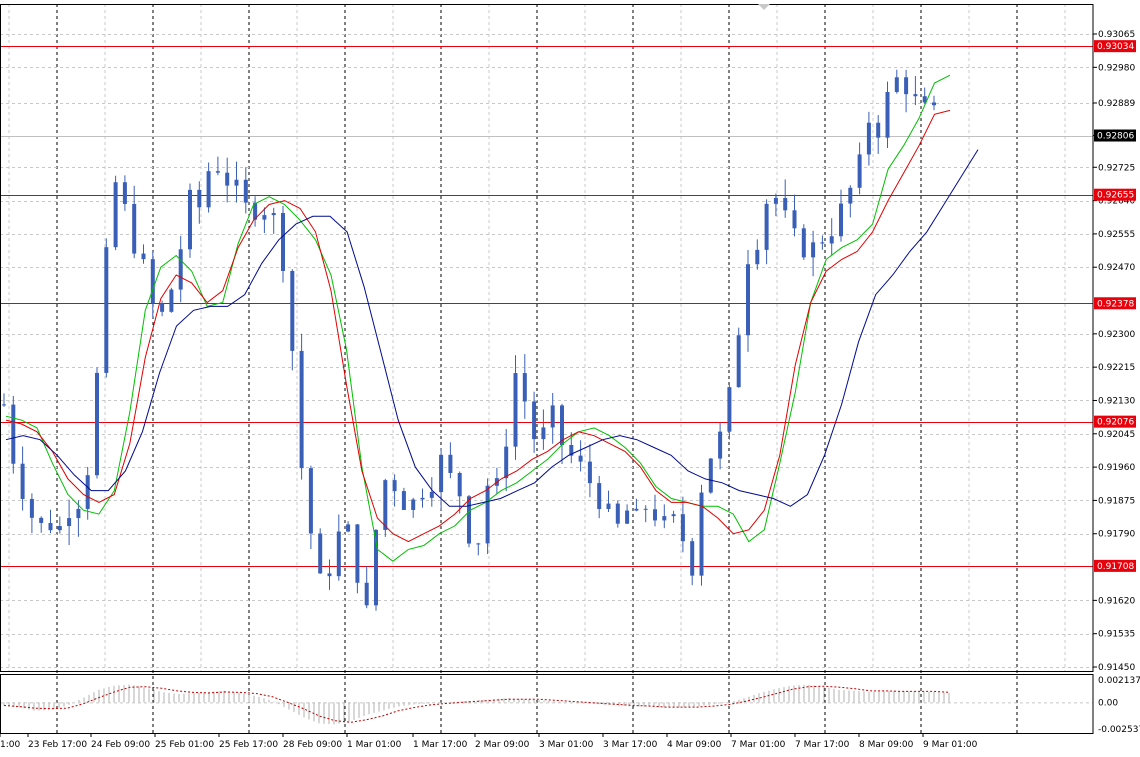 The image size is (1140, 757). I want to click on time-tick-label: 25 Feb 01:00, so click(184, 745).